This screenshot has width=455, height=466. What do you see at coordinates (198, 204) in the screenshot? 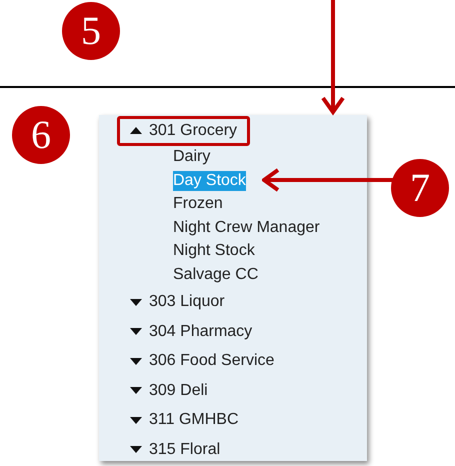
I see `tree-item: Frozen` at bounding box center [198, 204].